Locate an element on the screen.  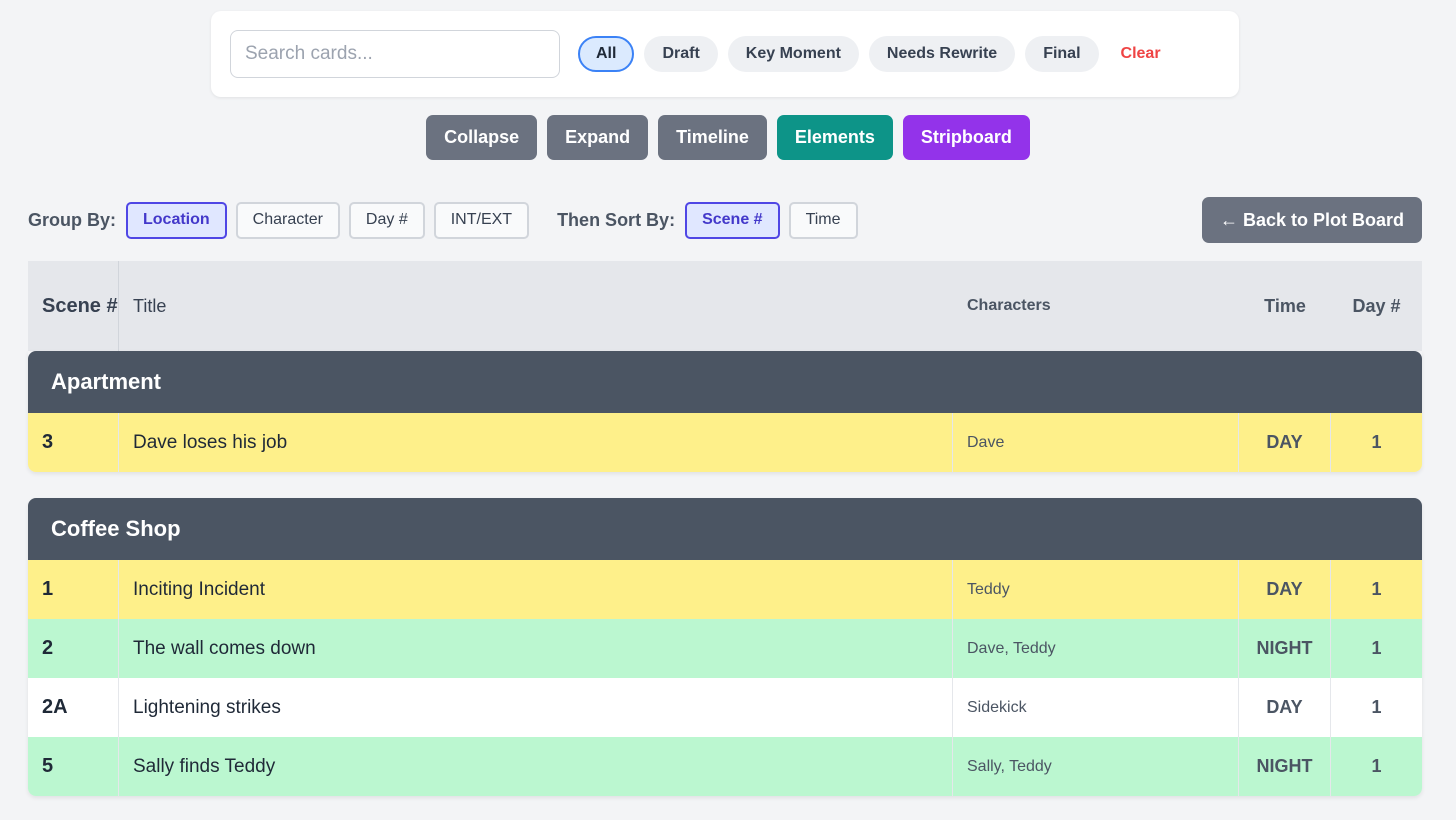
group-by-day: Day # is located at coordinates (386, 220).